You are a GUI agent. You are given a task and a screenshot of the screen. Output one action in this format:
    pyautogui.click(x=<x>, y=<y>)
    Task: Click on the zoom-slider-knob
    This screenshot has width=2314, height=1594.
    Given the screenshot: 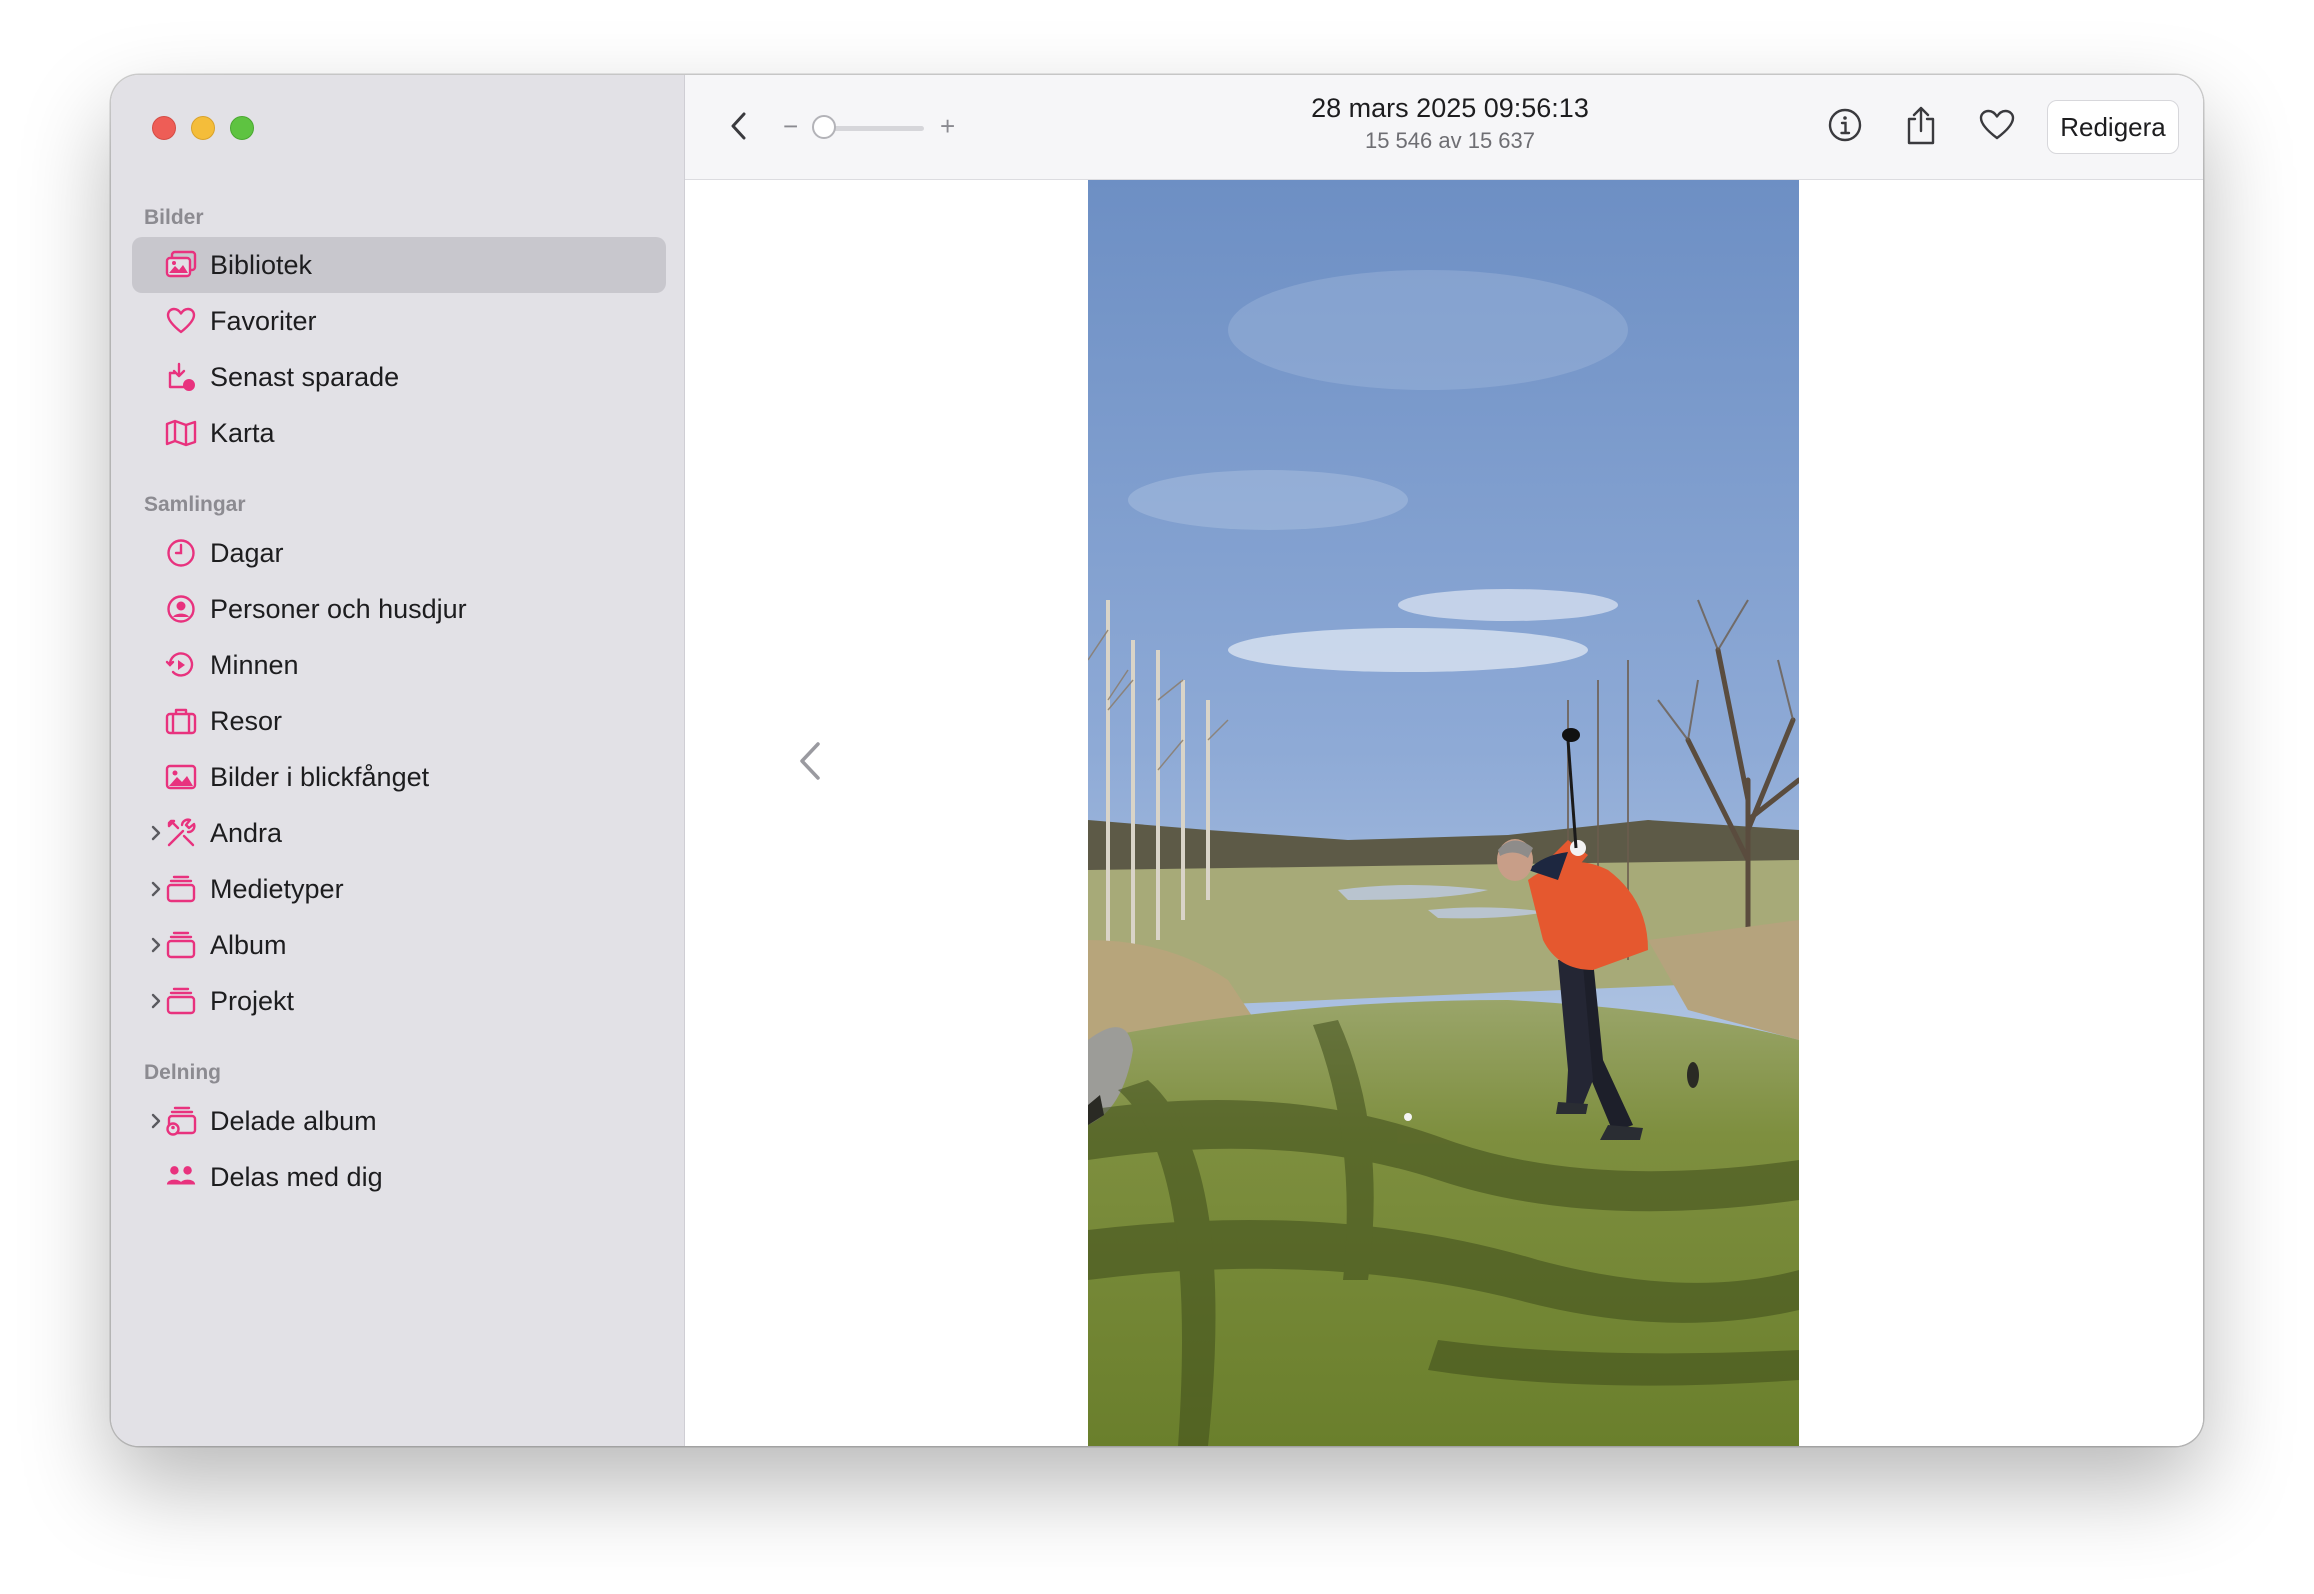 What is the action you would take?
    pyautogui.click(x=824, y=127)
    